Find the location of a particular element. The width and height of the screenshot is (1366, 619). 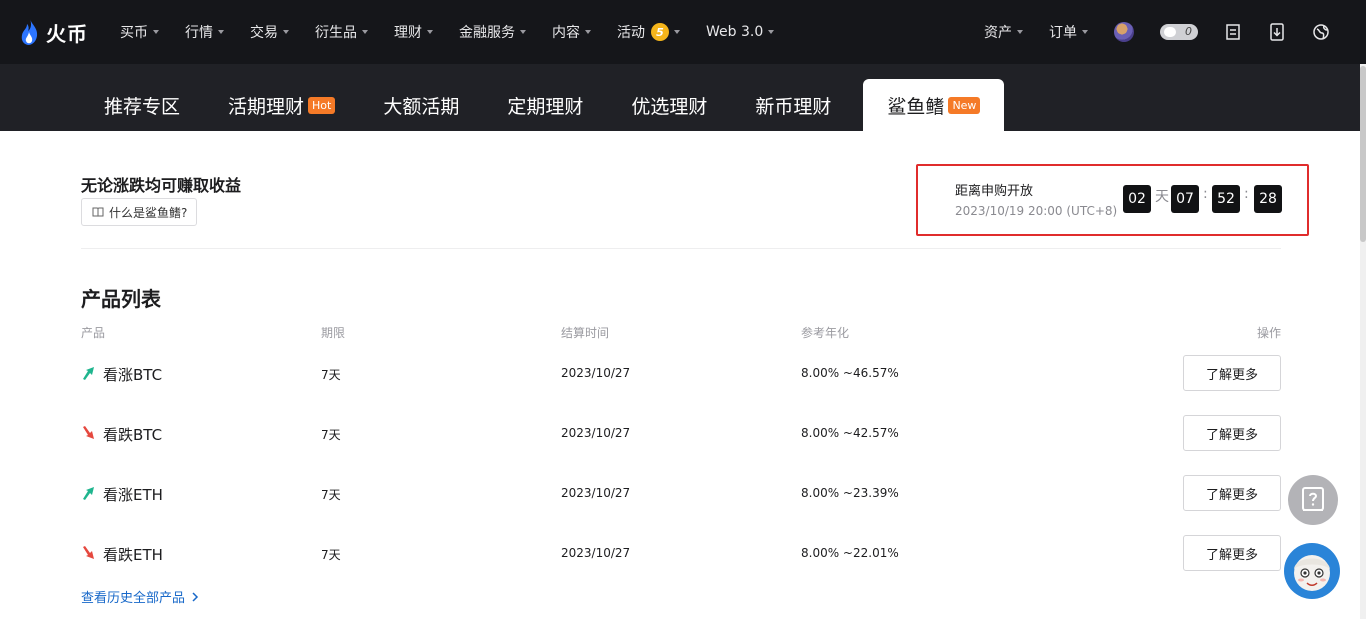

nav-menu-item: 内容 is located at coordinates (571, 32).